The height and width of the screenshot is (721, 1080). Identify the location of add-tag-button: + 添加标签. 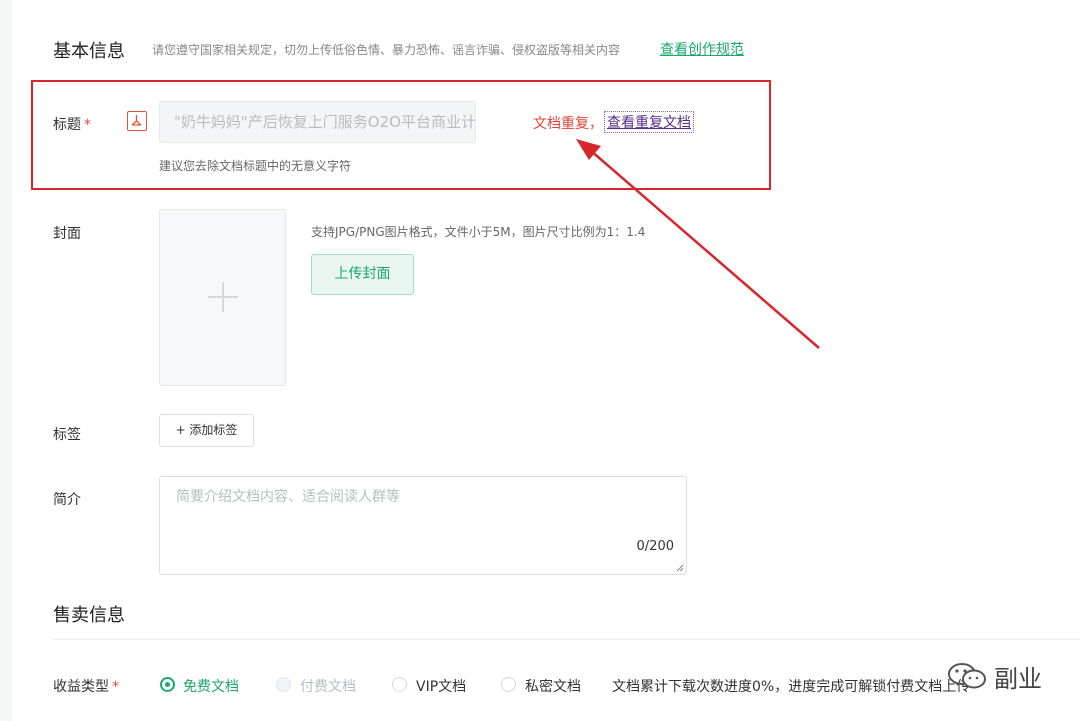
(206, 430).